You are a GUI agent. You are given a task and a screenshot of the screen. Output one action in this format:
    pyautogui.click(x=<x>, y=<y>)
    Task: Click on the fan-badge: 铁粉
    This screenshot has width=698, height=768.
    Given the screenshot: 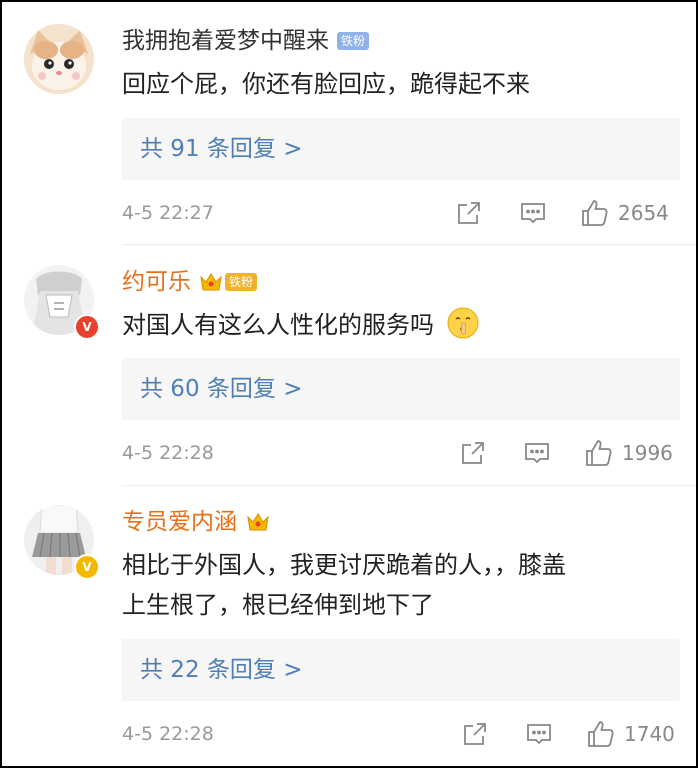 What is the action you would take?
    pyautogui.click(x=228, y=282)
    